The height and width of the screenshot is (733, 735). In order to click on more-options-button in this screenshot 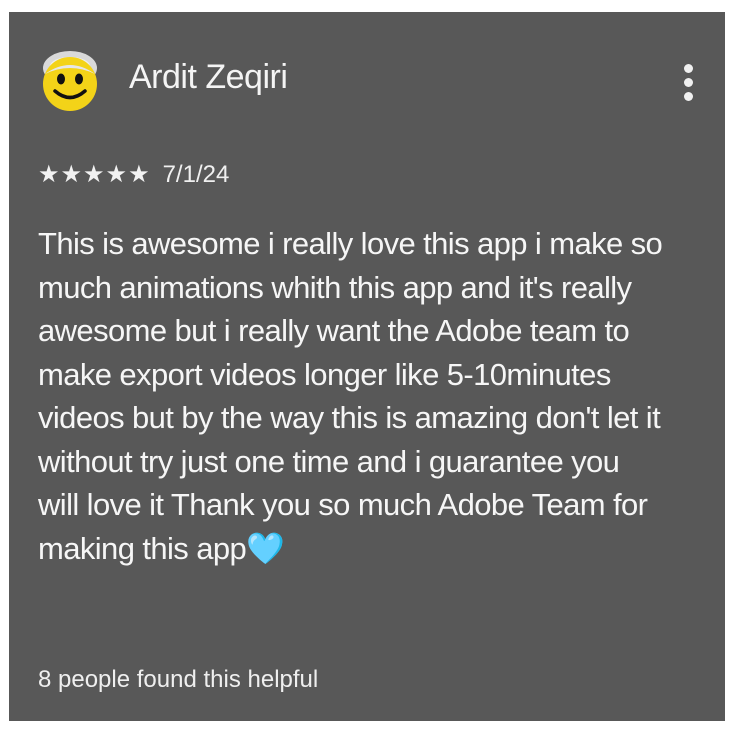, I will do `click(688, 86)`.